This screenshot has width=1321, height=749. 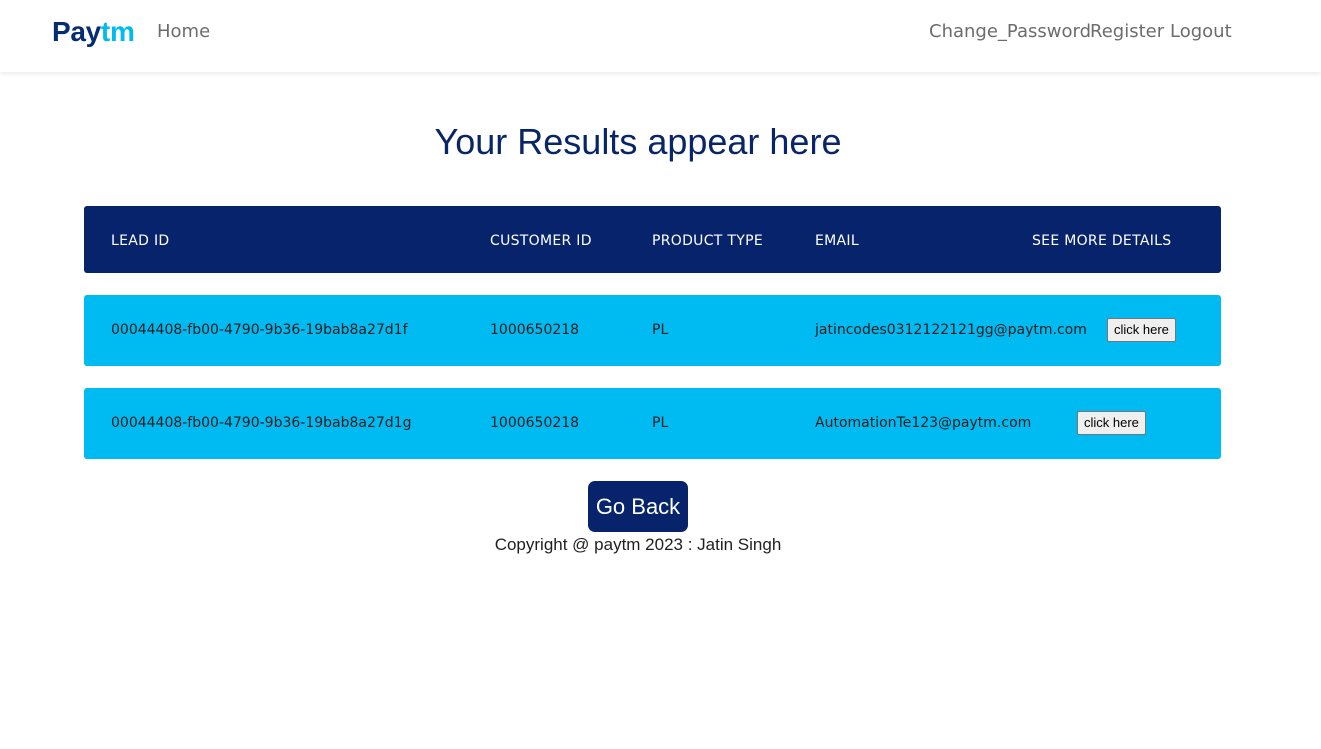 What do you see at coordinates (923, 423) in the screenshot?
I see `cell-email: AutomationTe123@paytm.com` at bounding box center [923, 423].